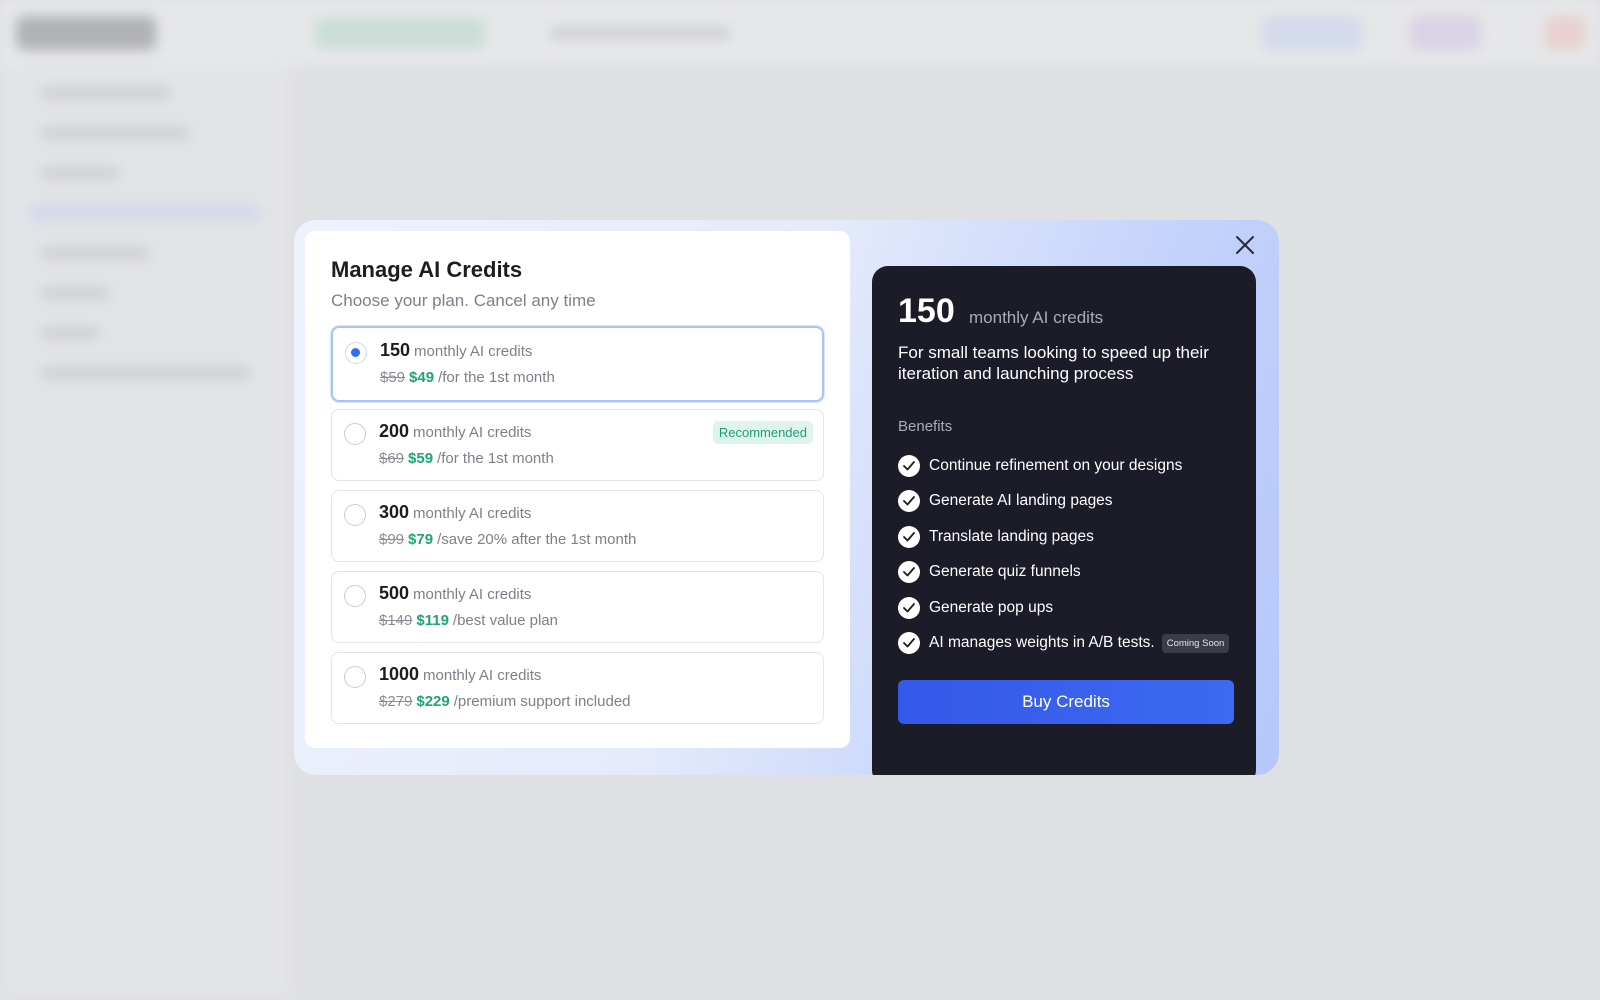 This screenshot has height=1000, width=1600. Describe the element at coordinates (421, 539) in the screenshot. I see `plan-new-price: $79` at that location.